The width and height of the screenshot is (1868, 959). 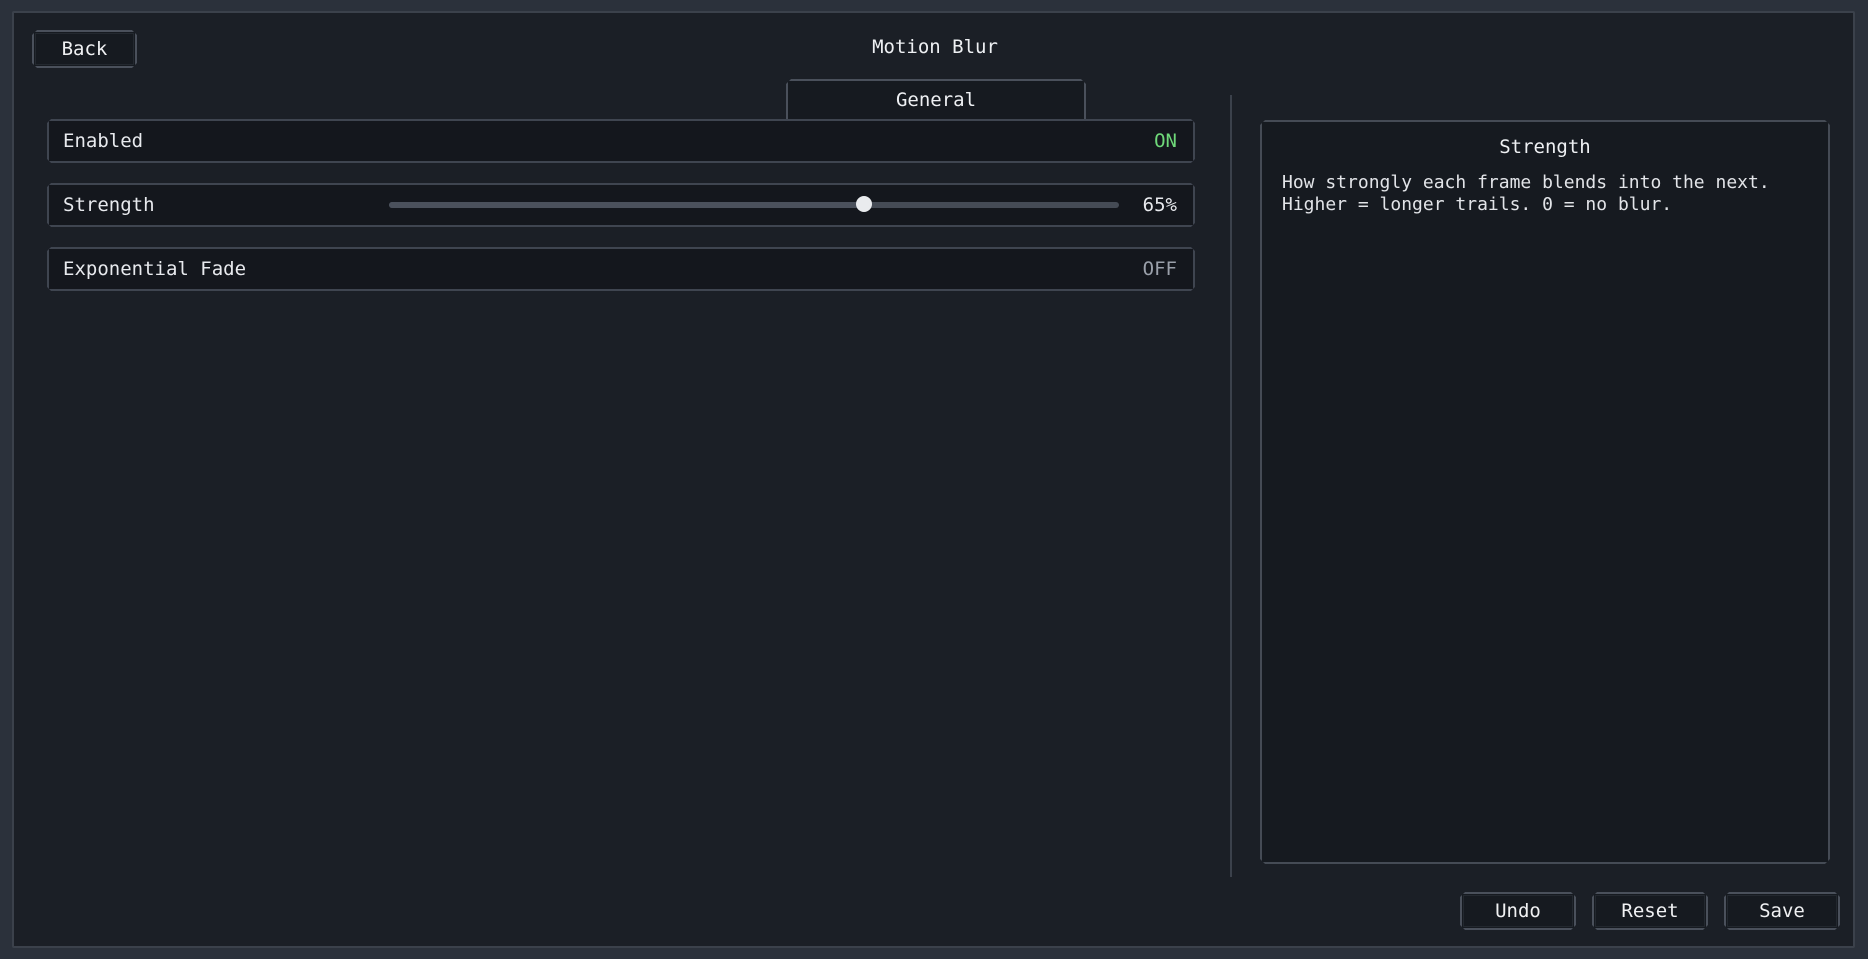 What do you see at coordinates (155, 269) in the screenshot?
I see `setting-label: Exponential Fade` at bounding box center [155, 269].